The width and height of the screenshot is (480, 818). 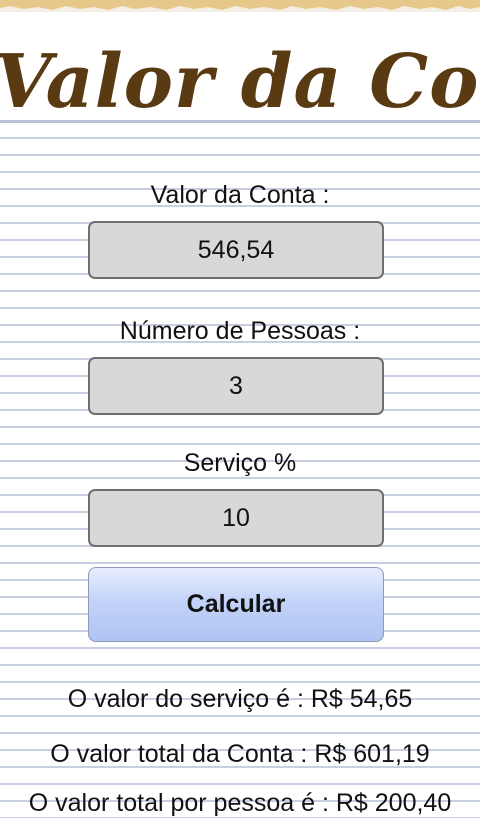 I want to click on service-amount-result: O valor do serviço é : R$ 54,65, so click(x=240, y=699).